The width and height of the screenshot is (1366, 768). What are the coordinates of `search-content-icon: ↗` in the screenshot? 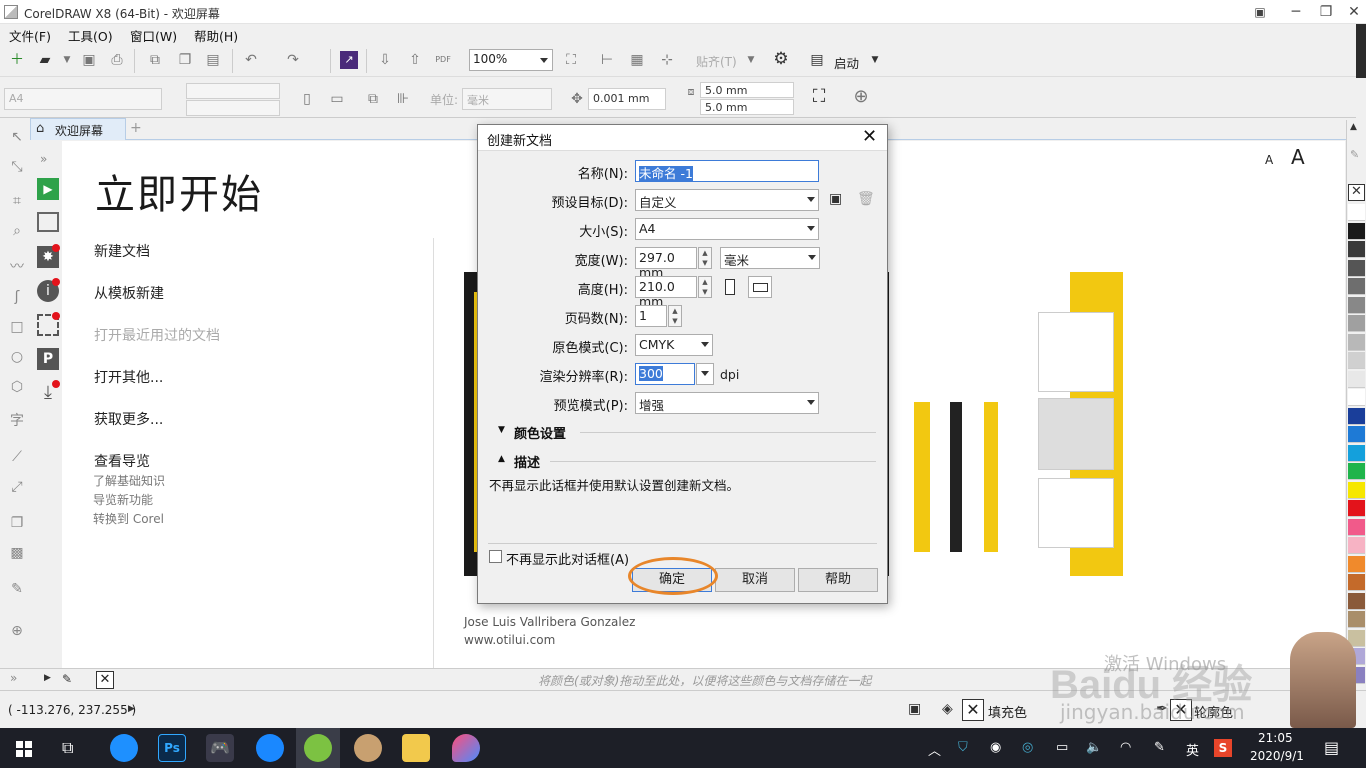 It's located at (349, 60).